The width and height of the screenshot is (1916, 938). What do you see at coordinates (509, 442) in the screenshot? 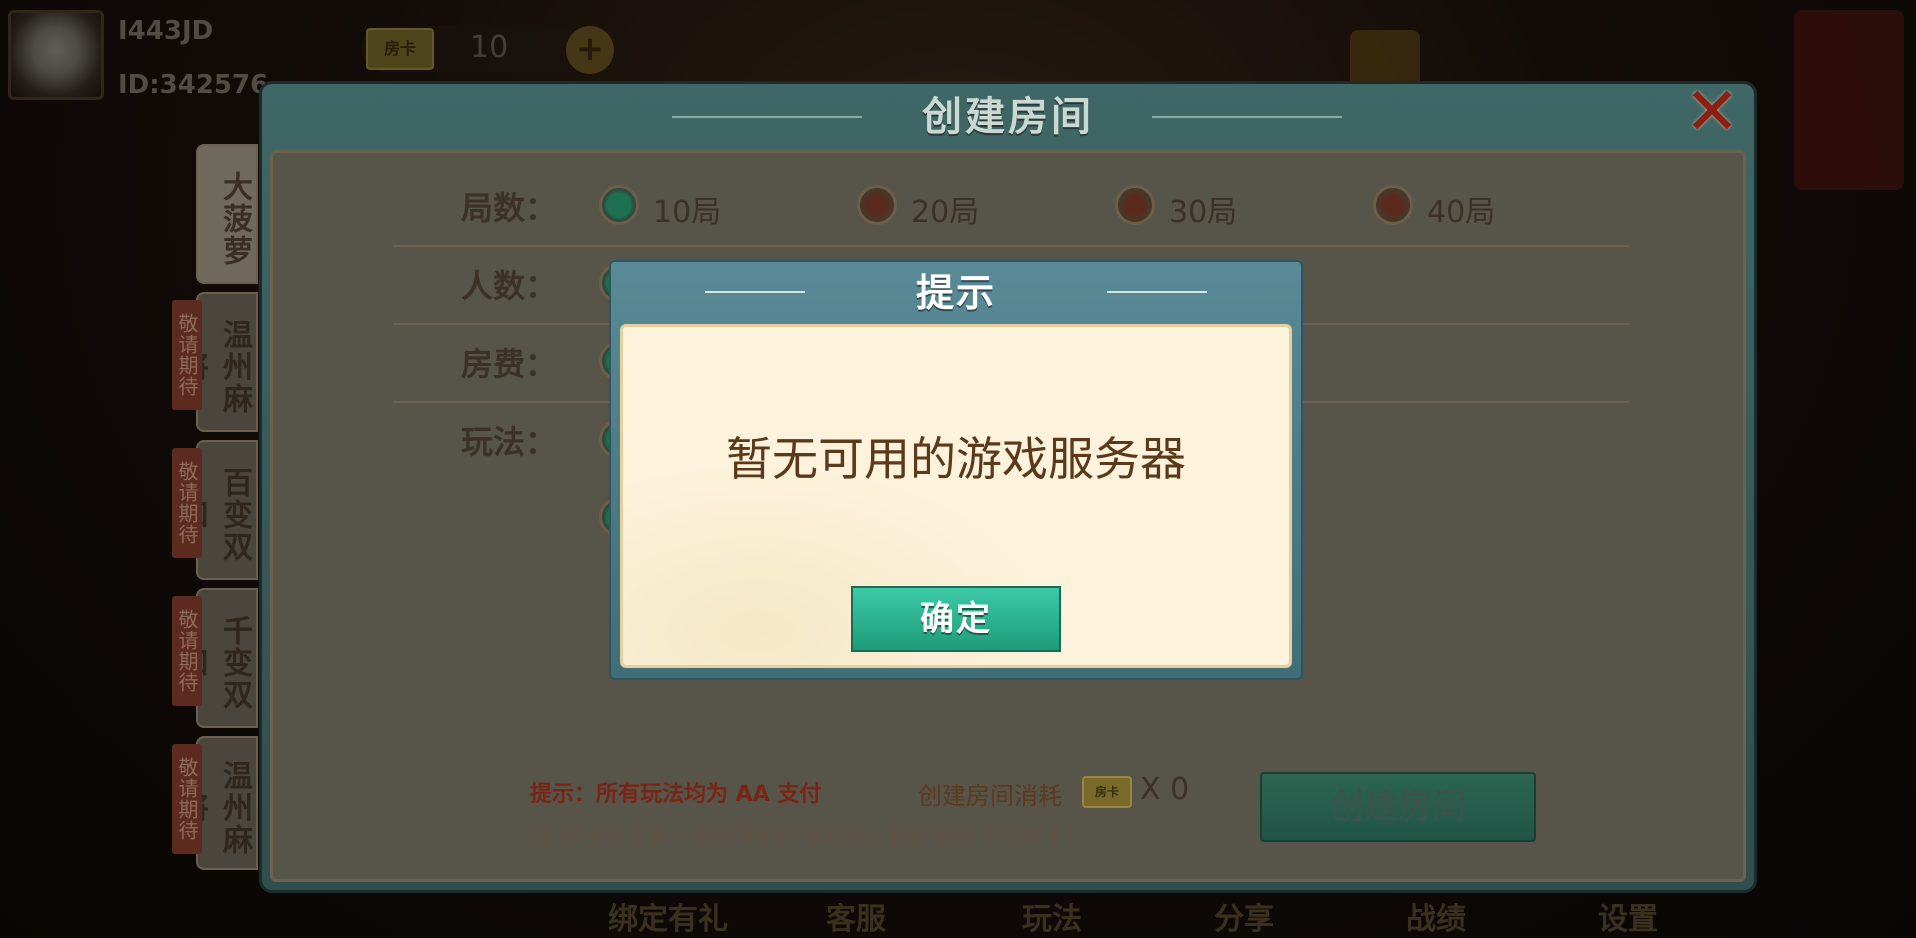
I see `play-label: 玩法：` at bounding box center [509, 442].